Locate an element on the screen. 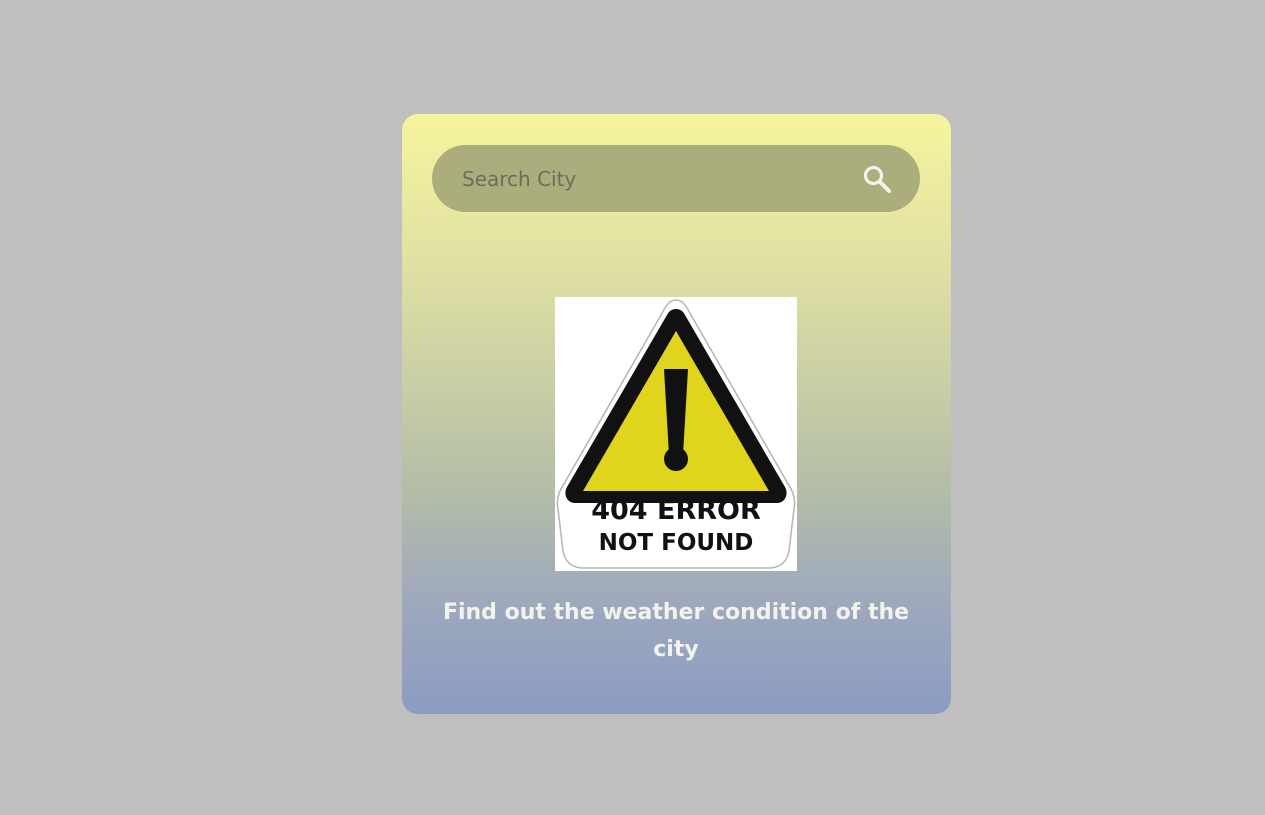  search-button is located at coordinates (877, 179).